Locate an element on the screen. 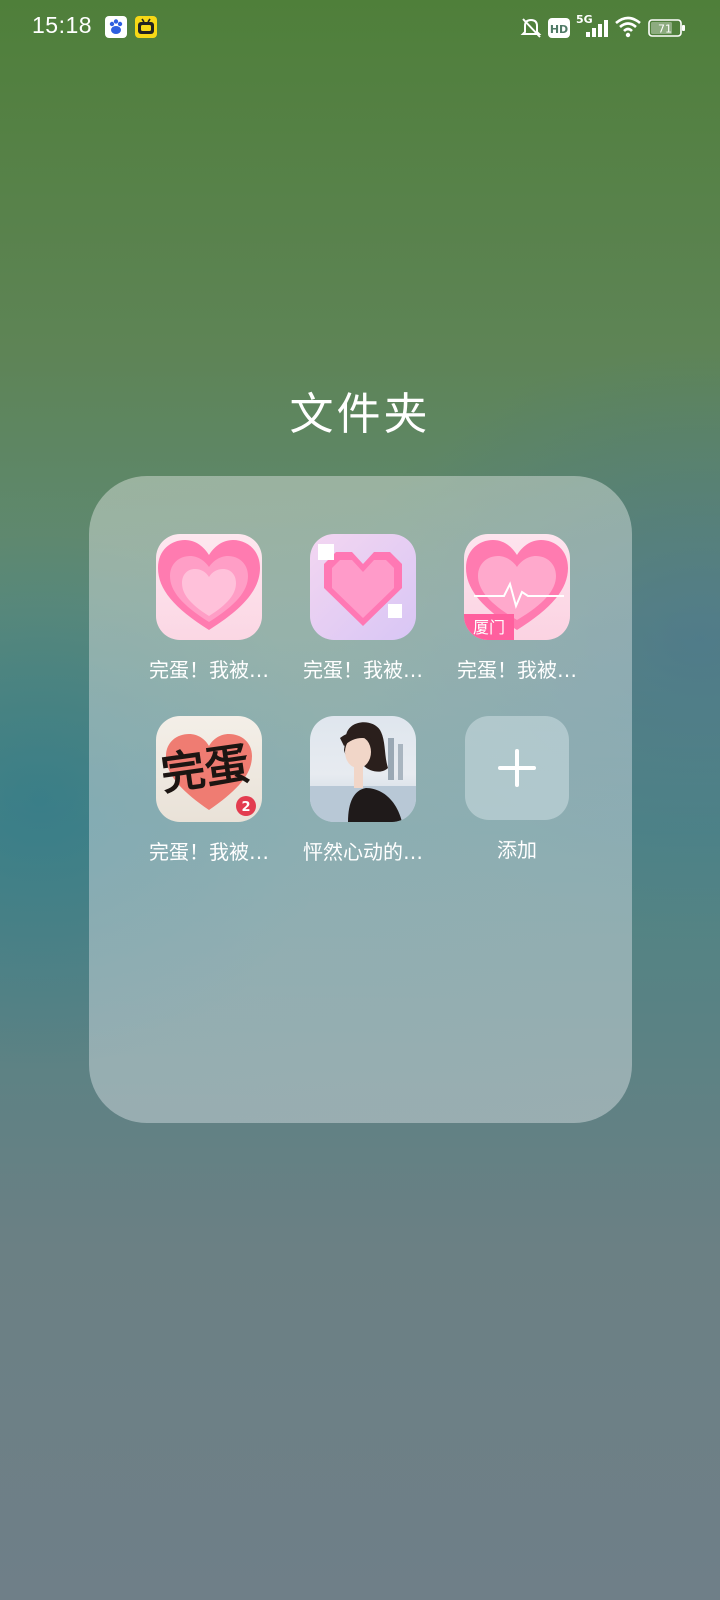 This screenshot has height=1600, width=720. battery-level: 71 is located at coordinates (665, 29).